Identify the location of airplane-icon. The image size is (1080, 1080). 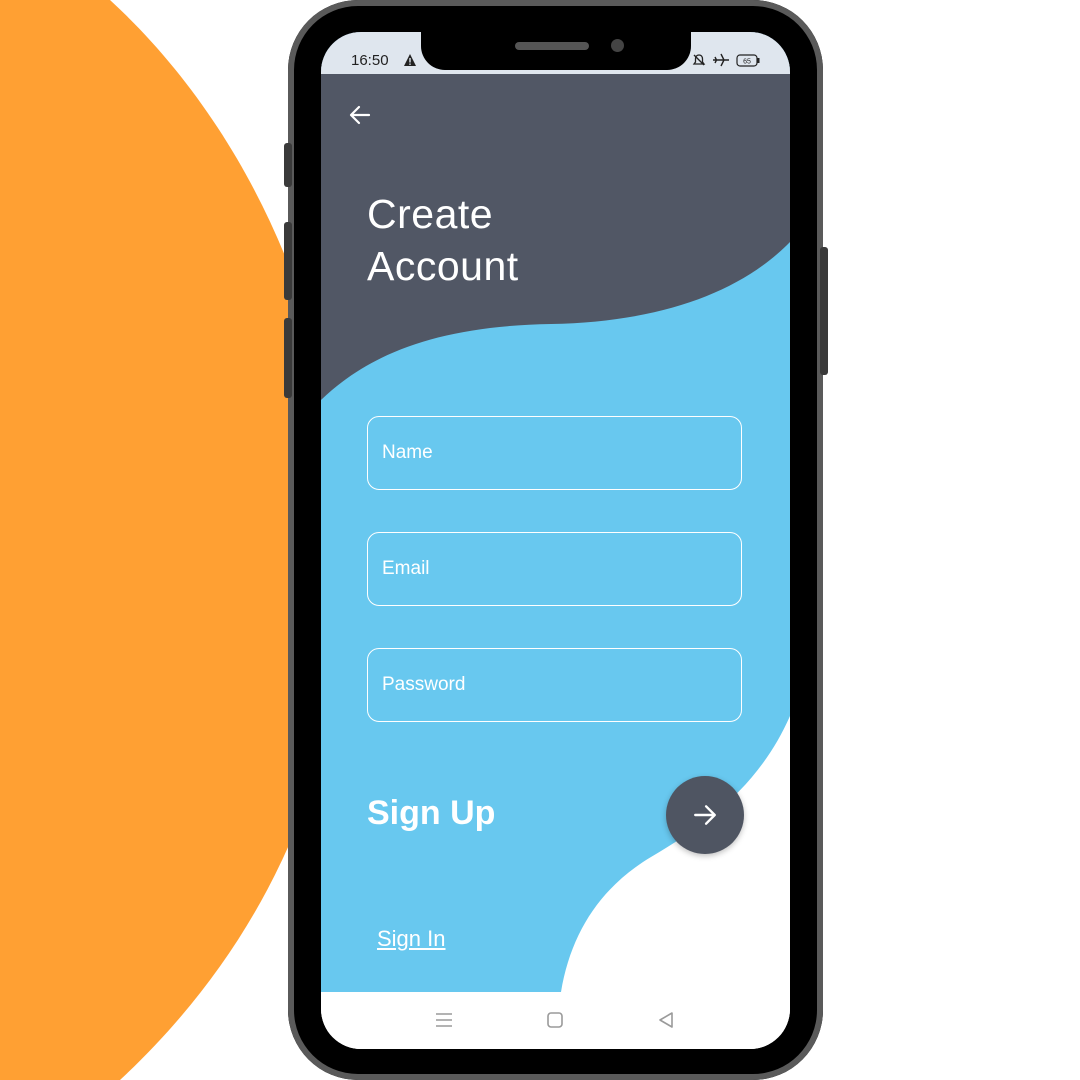
(721, 60).